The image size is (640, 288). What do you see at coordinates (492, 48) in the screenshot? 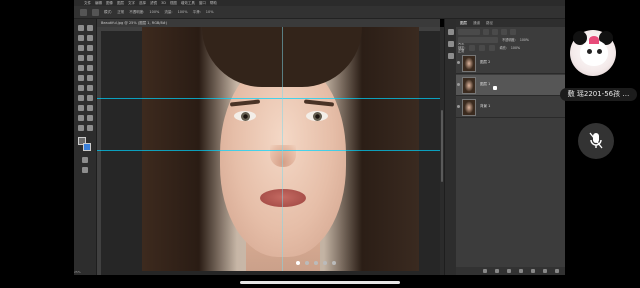
I see `lock-all-icon` at bounding box center [492, 48].